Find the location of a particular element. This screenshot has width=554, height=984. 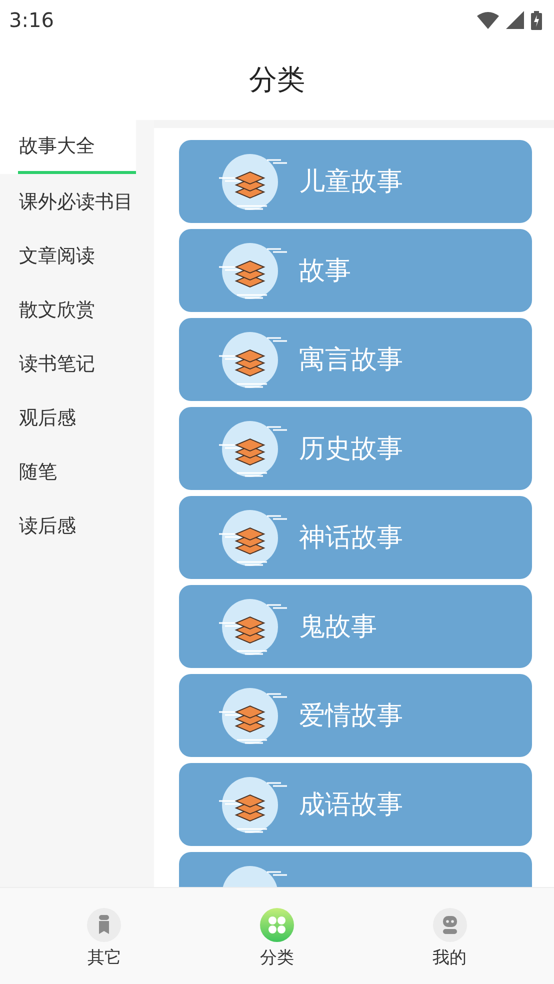

battery-icon is located at coordinates (536, 20).